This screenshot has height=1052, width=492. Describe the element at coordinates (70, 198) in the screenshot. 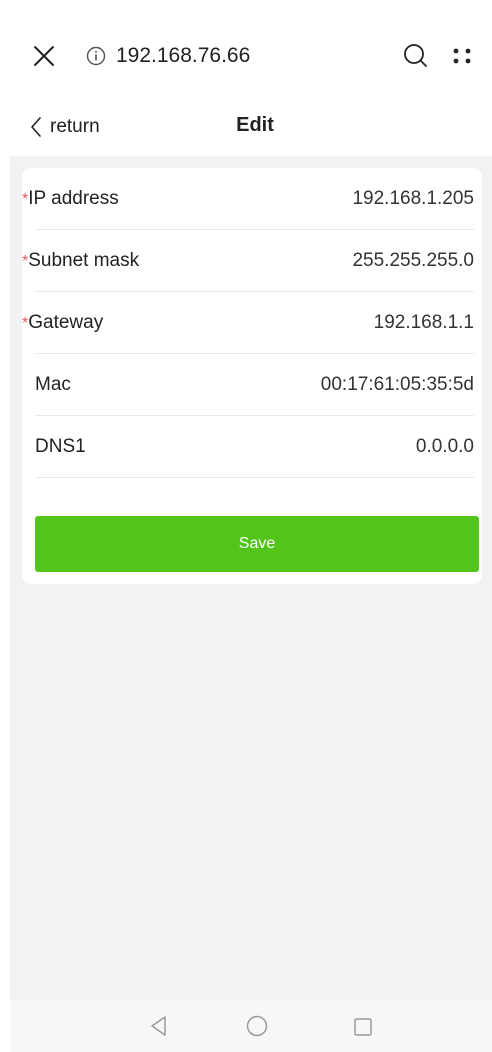

I see `field-label: *IP address` at that location.